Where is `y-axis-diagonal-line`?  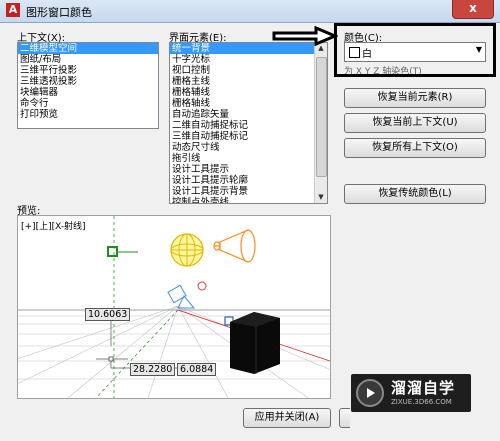 y-axis-diagonal-line is located at coordinates (137, 353).